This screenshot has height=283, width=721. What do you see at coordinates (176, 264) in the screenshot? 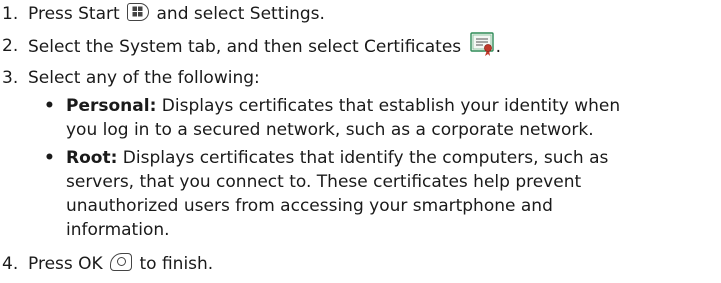
I see `step-text-after: to finish.` at bounding box center [176, 264].